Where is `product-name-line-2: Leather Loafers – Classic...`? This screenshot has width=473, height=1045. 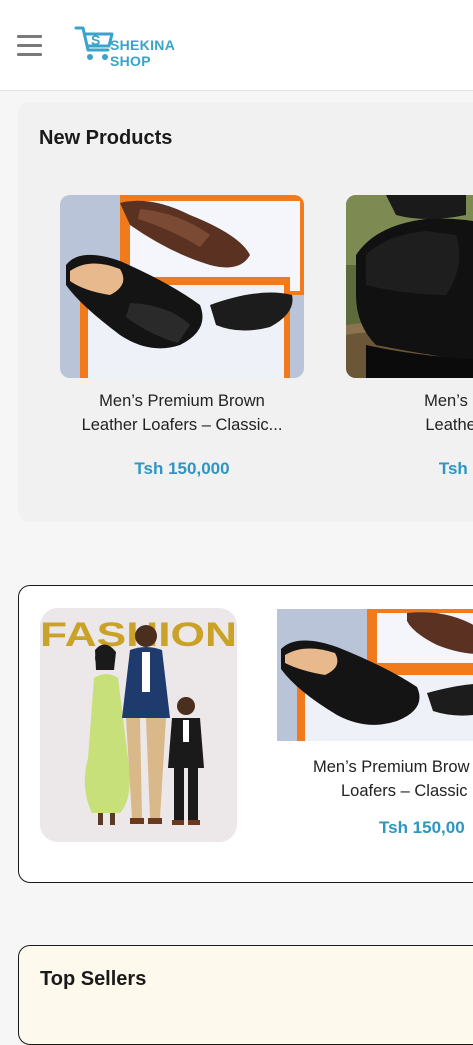 product-name-line-2: Leather Loafers – Classic... is located at coordinates (182, 425).